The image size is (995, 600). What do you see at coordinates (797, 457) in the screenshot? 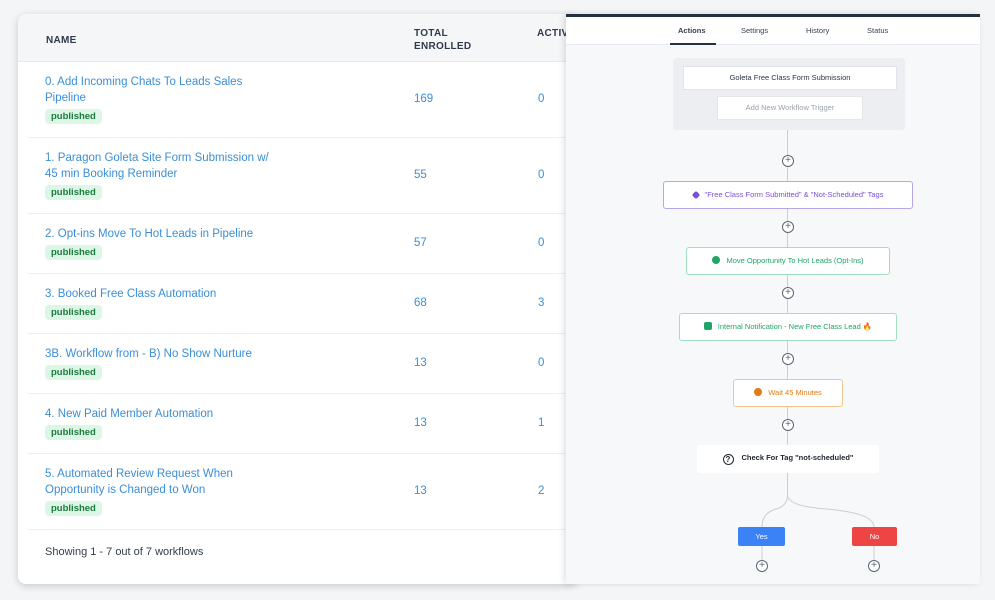
I see `condition-label: Check For Tag "not-scheduled"` at bounding box center [797, 457].